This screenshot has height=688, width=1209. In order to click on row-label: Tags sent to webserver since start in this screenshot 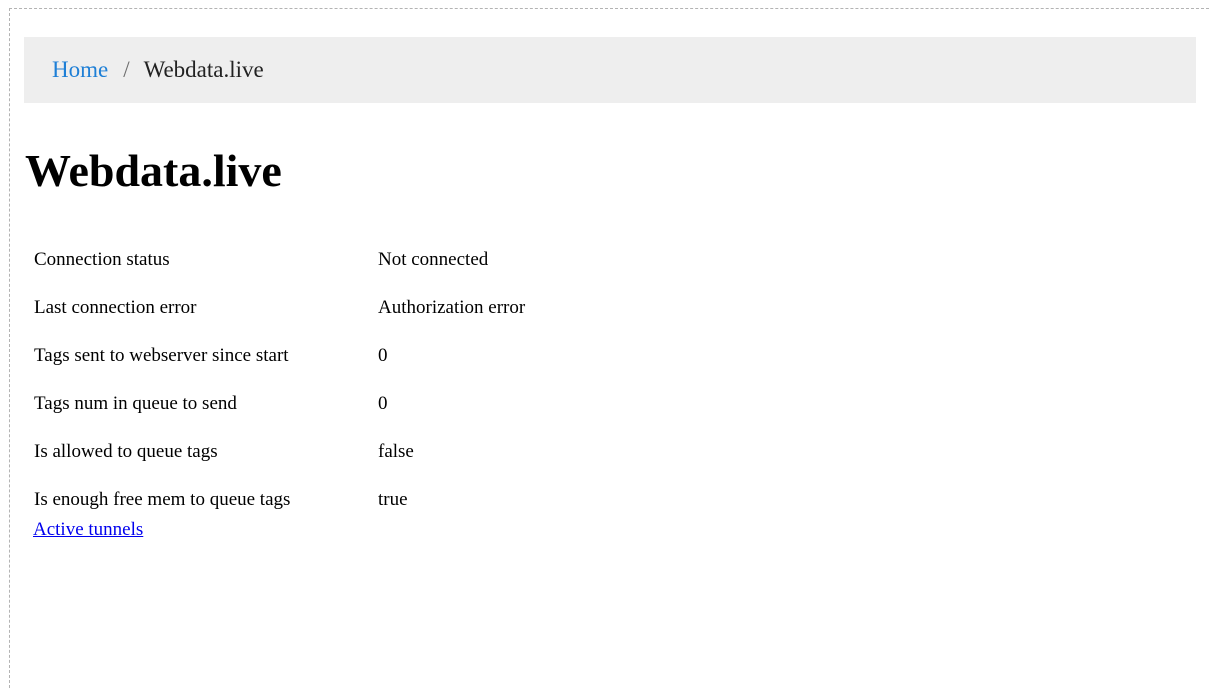, I will do `click(161, 355)`.